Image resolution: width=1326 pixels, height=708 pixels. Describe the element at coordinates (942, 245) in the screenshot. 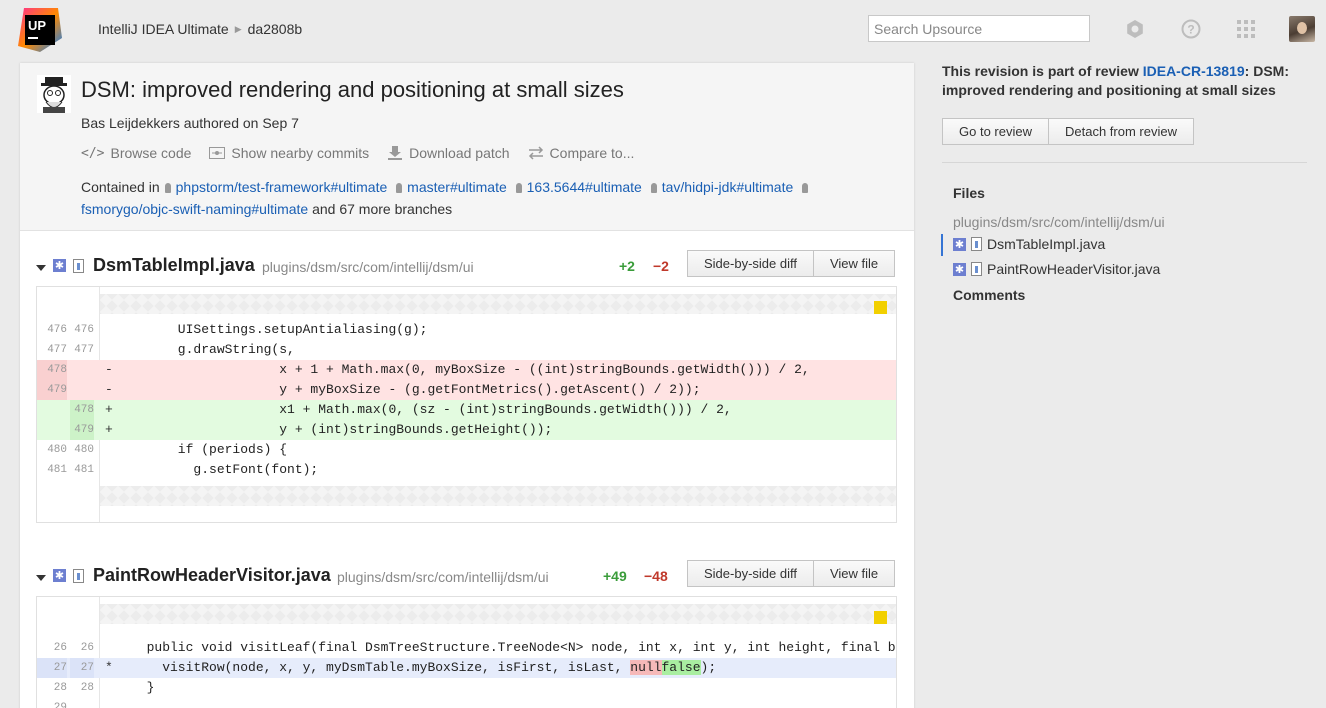

I see `active-file-indicator` at that location.